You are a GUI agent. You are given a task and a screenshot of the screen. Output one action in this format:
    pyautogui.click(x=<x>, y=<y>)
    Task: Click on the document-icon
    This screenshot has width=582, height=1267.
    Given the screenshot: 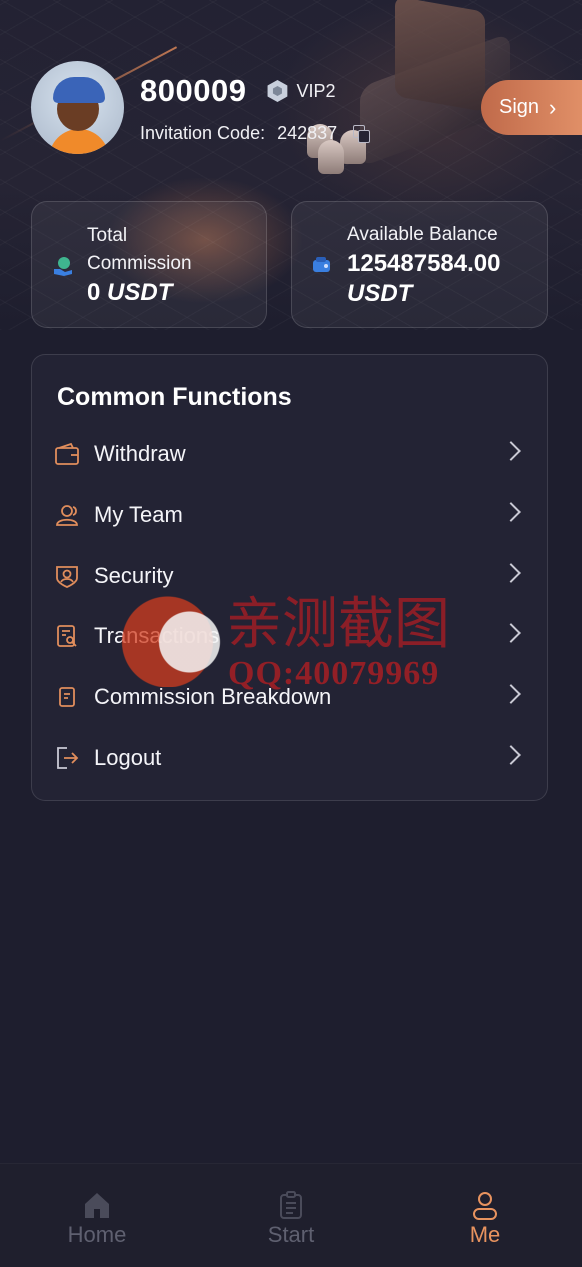 What is the action you would take?
    pyautogui.click(x=67, y=697)
    